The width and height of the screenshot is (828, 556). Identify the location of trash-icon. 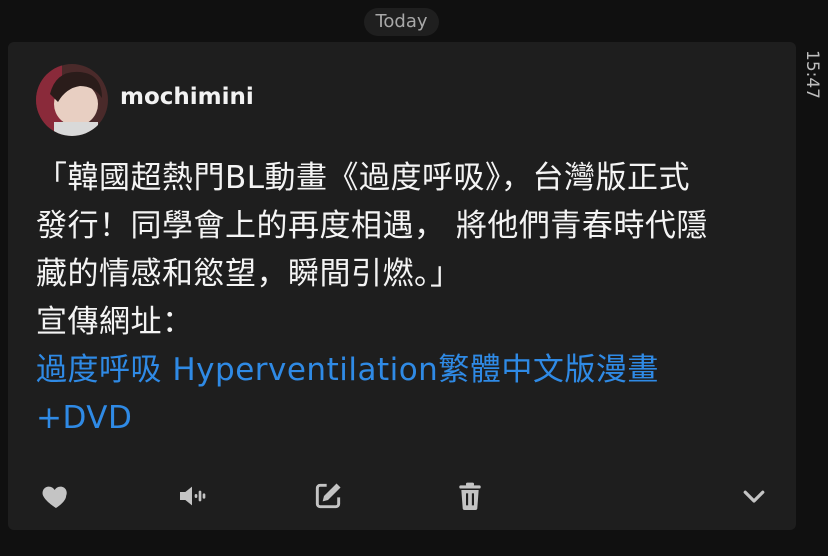
(470, 496).